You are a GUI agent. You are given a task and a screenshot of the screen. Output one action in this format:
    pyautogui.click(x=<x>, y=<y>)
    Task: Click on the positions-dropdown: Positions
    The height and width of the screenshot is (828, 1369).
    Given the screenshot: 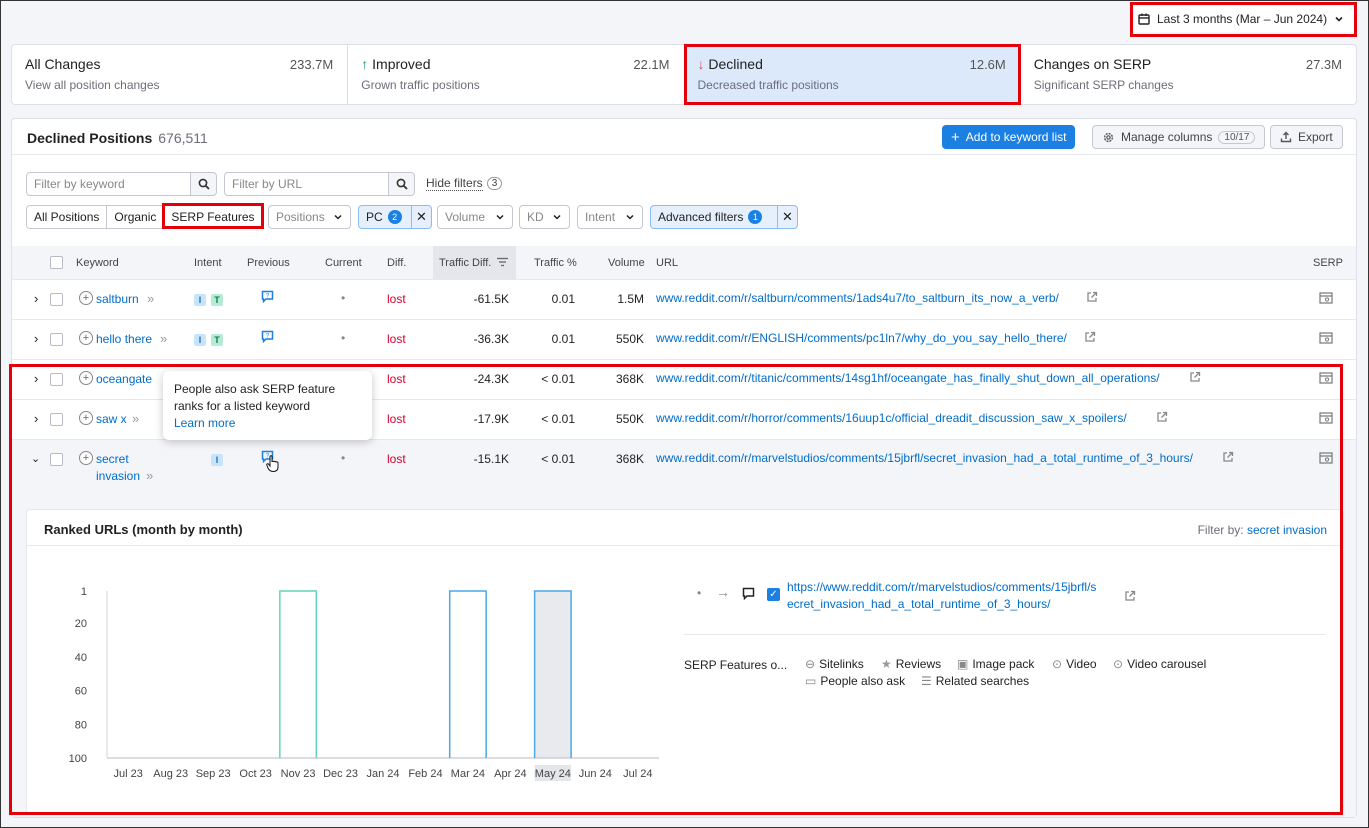 What is the action you would take?
    pyautogui.click(x=309, y=217)
    